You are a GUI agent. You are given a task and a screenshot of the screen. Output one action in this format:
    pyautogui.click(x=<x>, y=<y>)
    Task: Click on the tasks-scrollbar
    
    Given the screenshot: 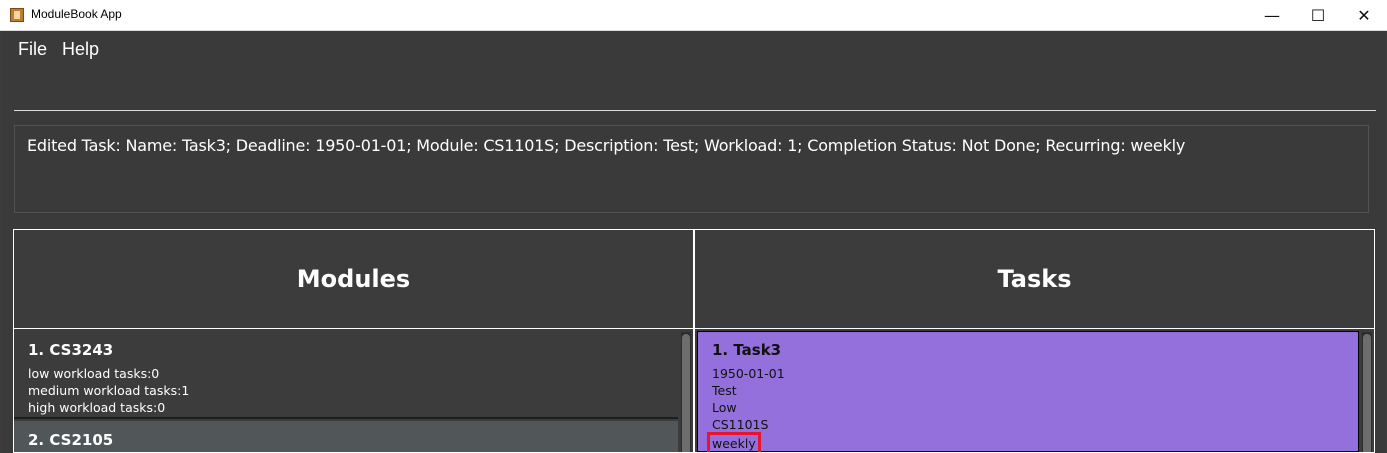 What is the action you would take?
    pyautogui.click(x=1367, y=392)
    